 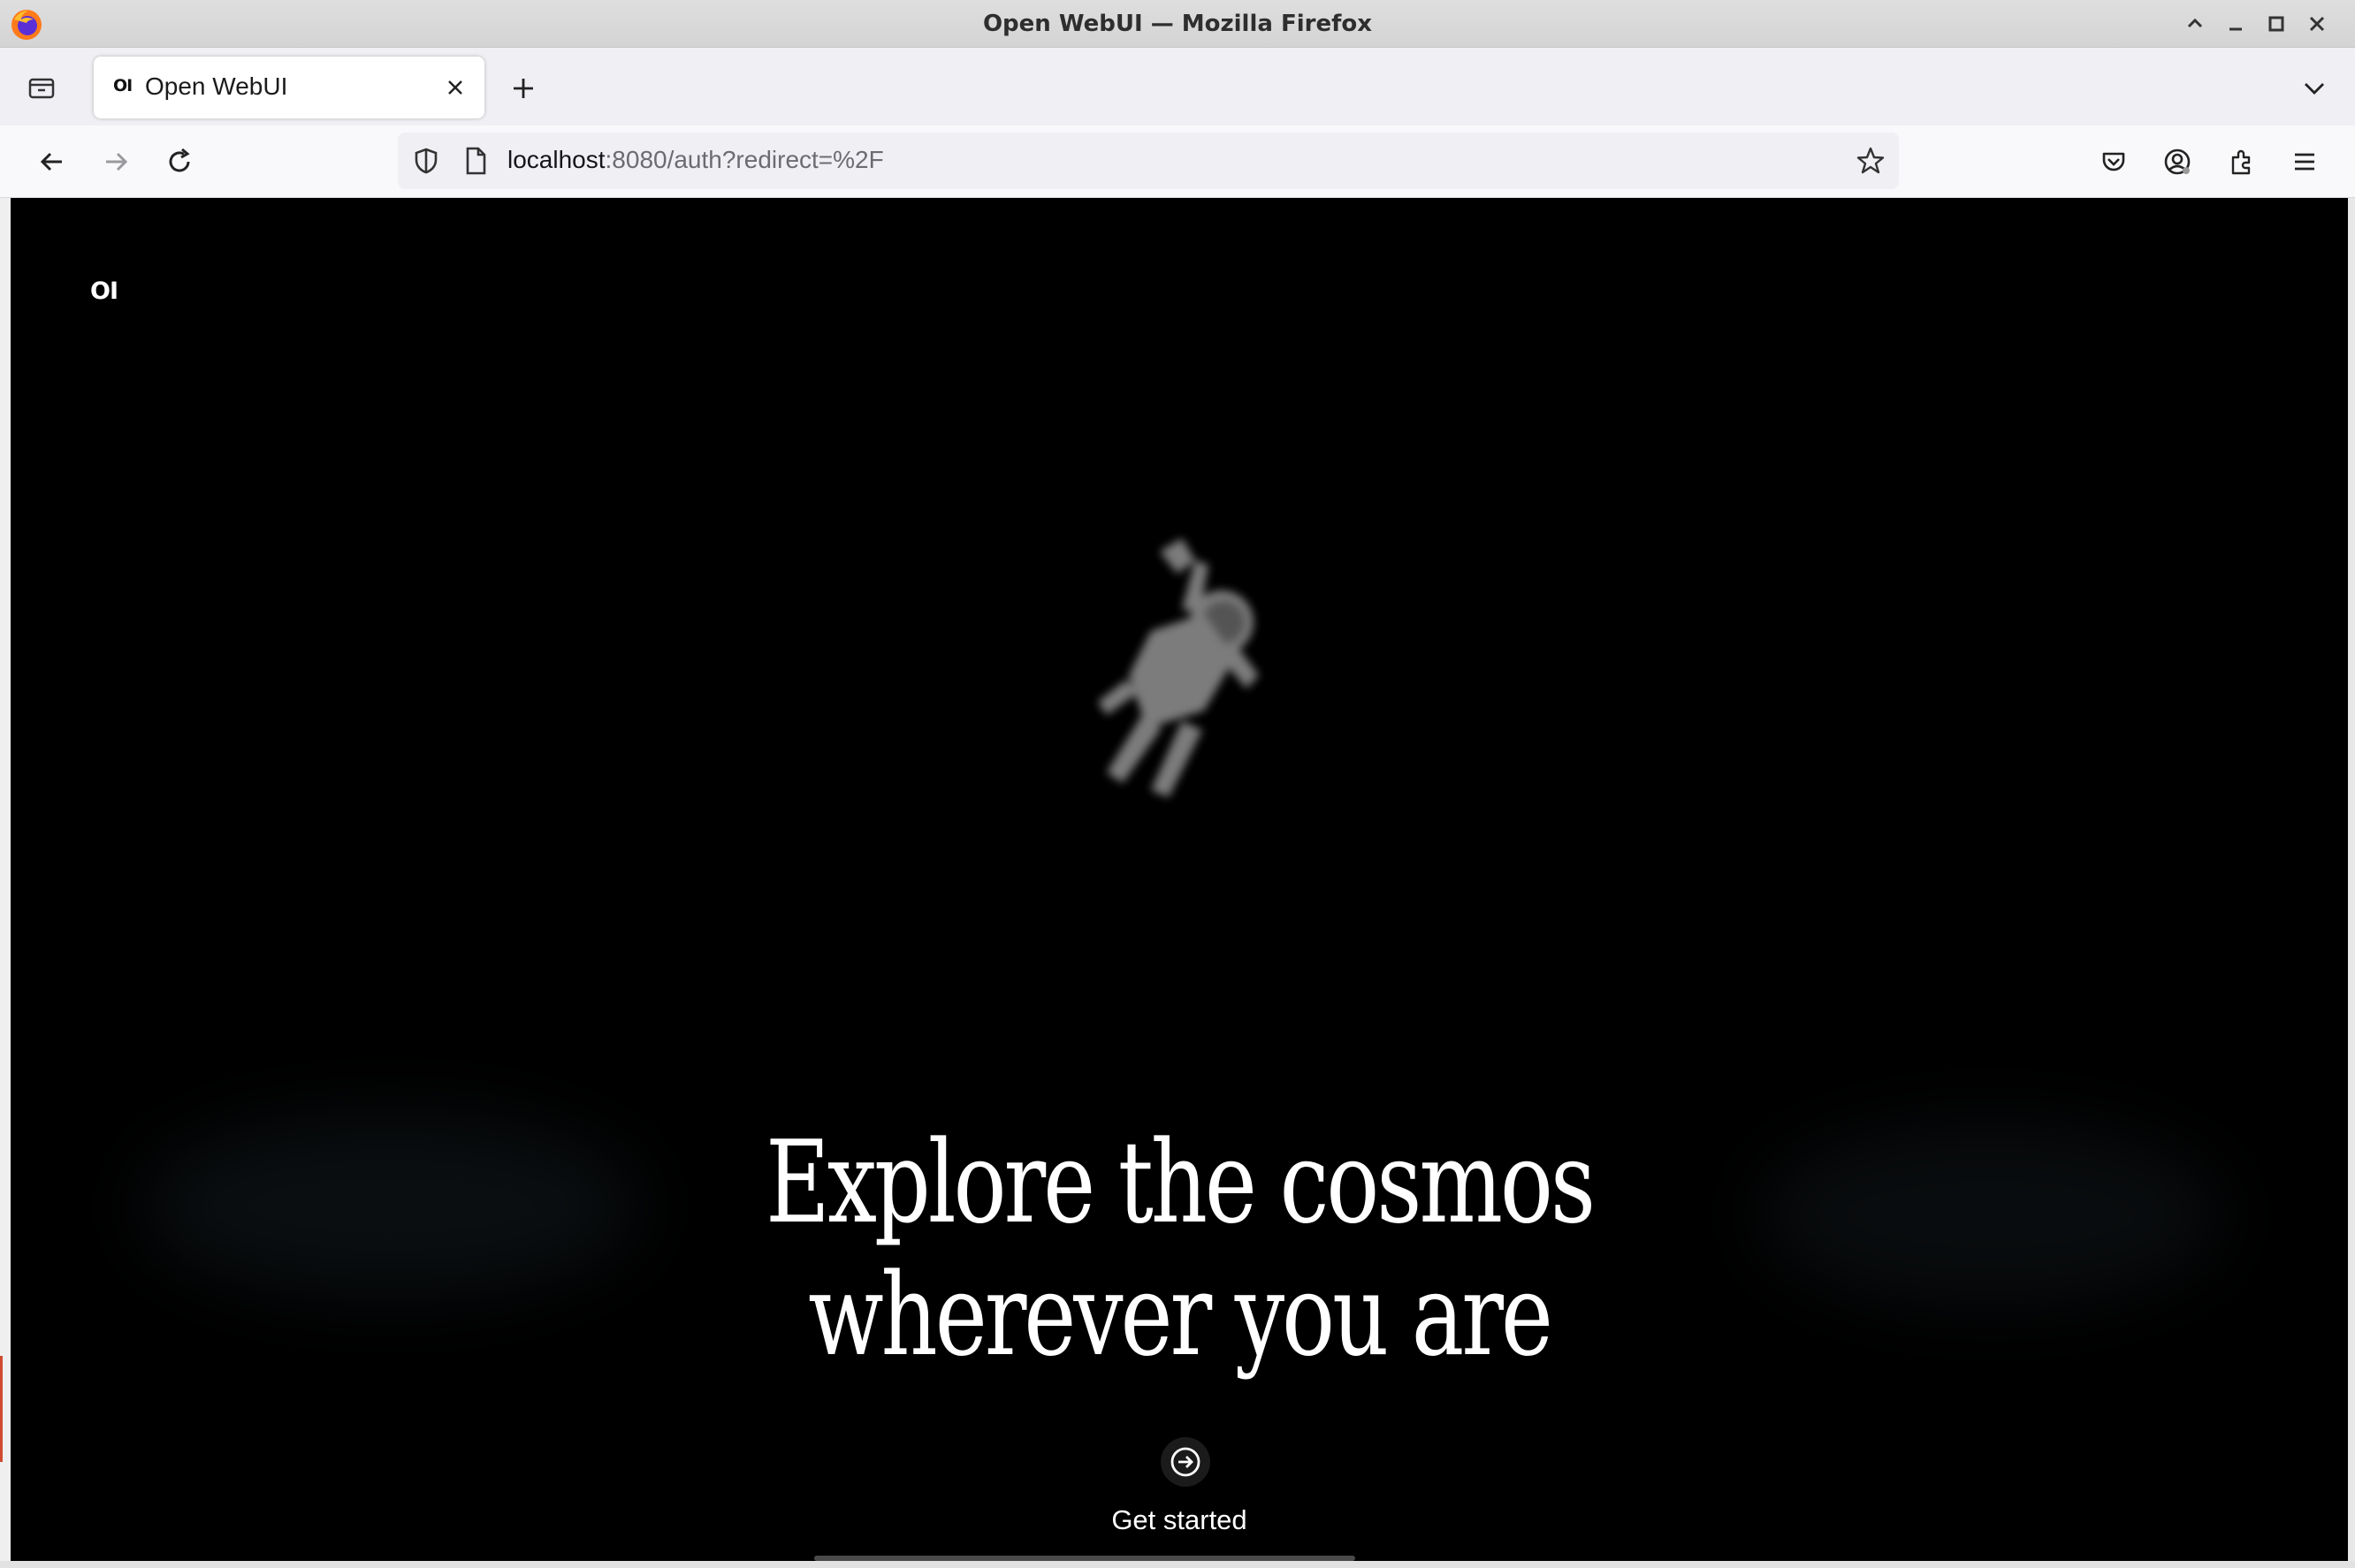 I want to click on tab-list-icon, so click(x=41, y=89).